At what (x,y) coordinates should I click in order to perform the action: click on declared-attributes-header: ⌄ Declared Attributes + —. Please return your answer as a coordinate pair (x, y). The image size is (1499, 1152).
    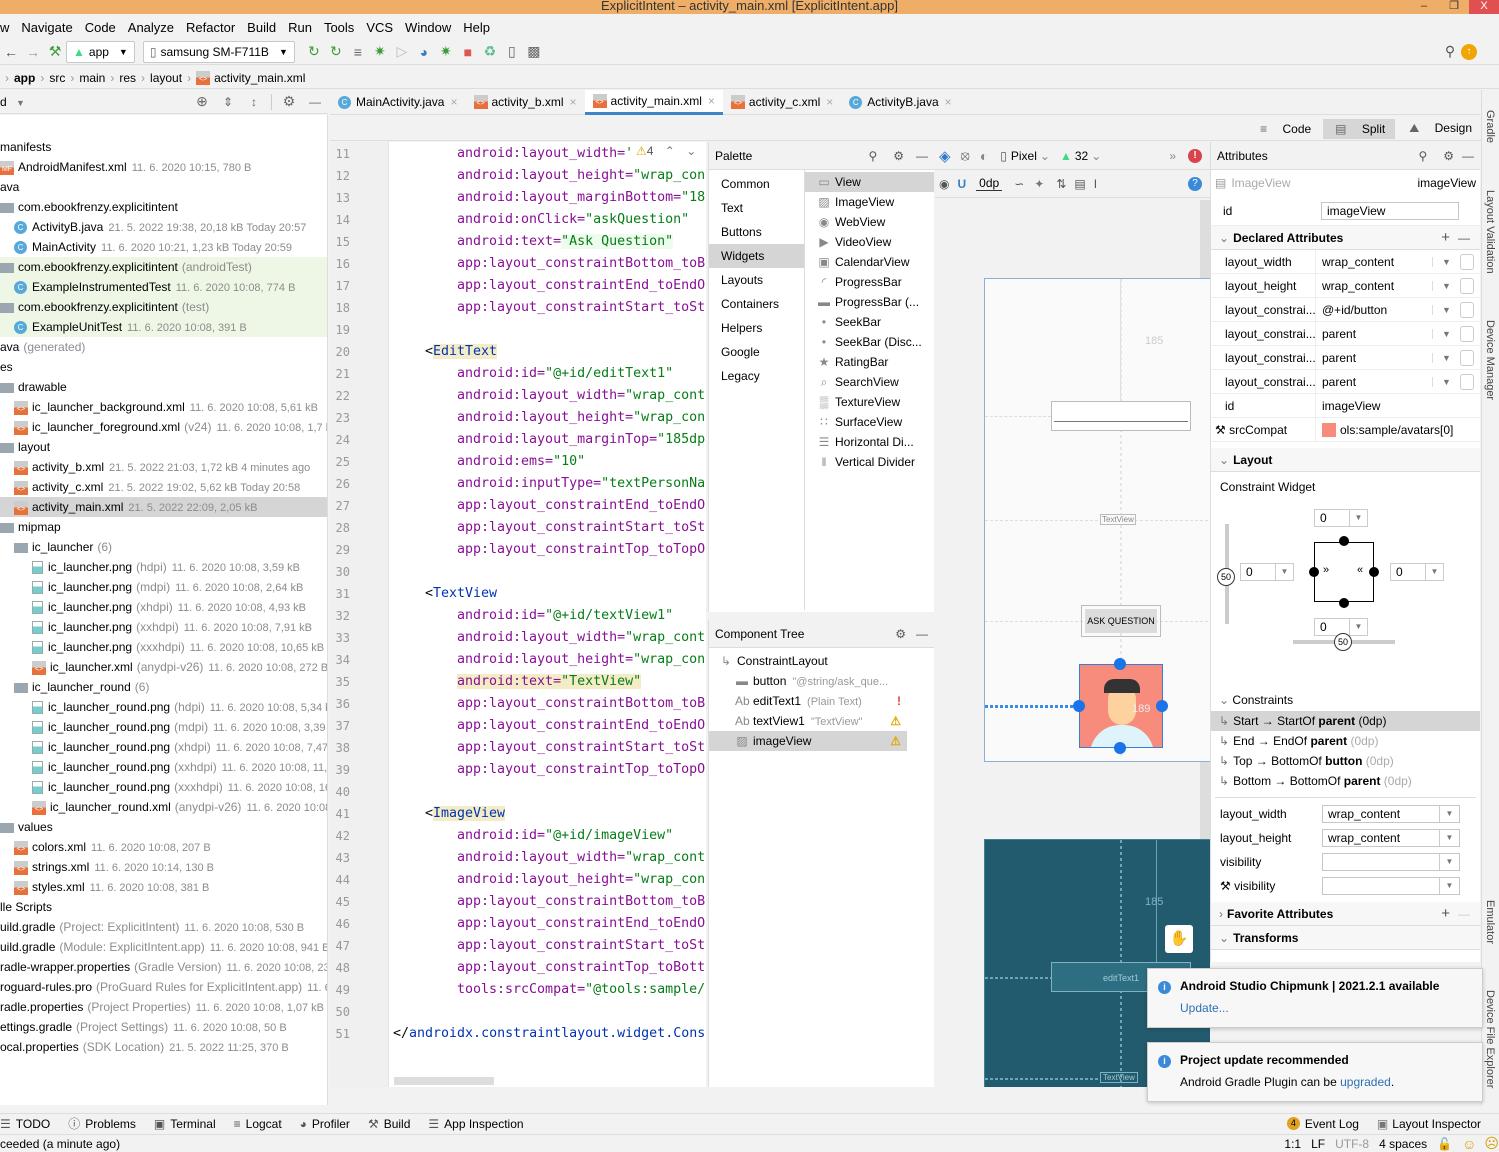
    Looking at the image, I should click on (1345, 238).